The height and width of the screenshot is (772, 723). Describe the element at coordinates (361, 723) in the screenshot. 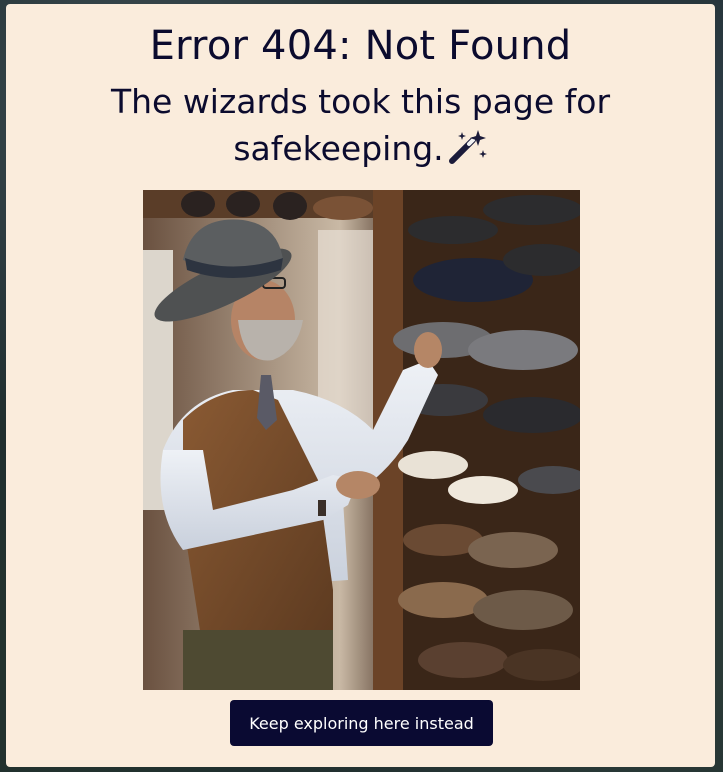

I see `keep-exploring-button: Keep exploring here instead` at that location.